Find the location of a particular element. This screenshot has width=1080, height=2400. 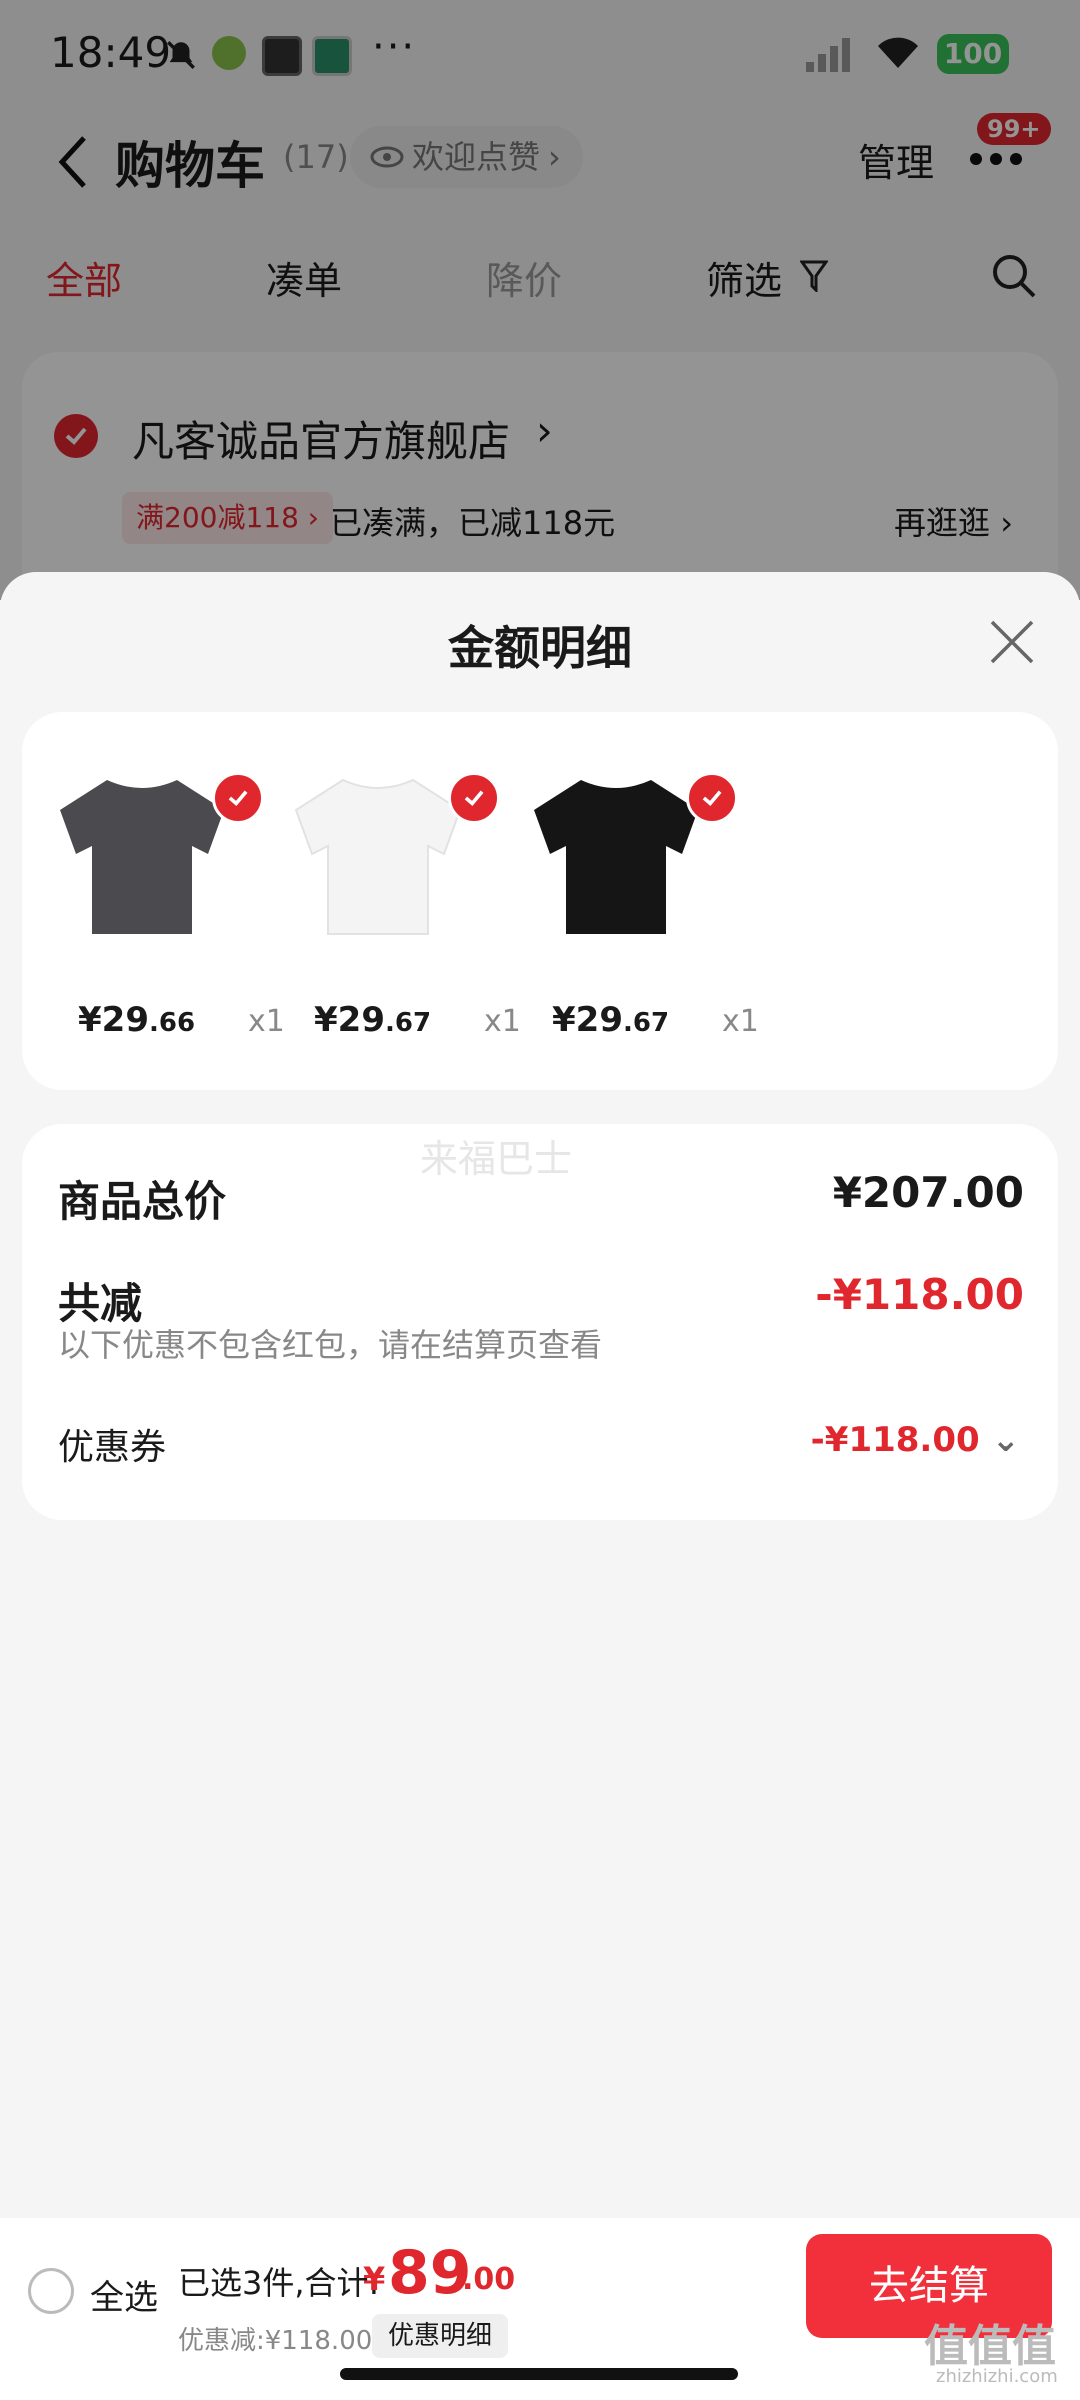

coupon-value: -¥118.00 ⌄ is located at coordinates (915, 1440).